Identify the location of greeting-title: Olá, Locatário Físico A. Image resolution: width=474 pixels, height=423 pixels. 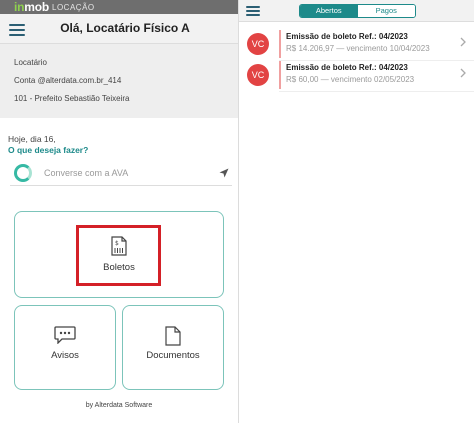
(125, 28).